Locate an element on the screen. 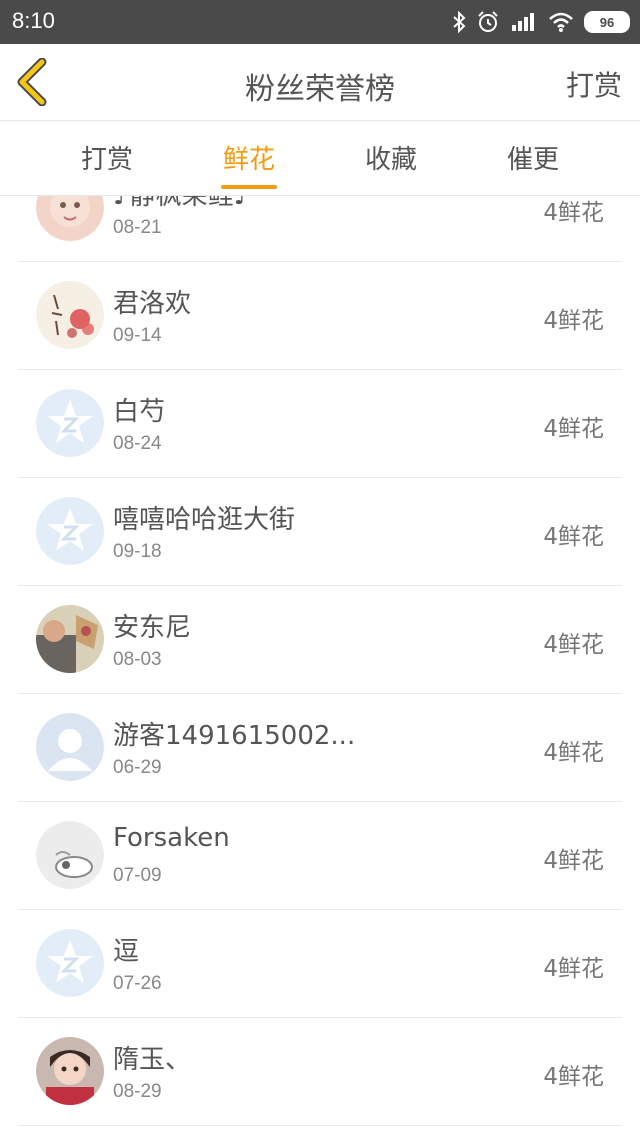  user-name: 君洛欢 is located at coordinates (152, 304).